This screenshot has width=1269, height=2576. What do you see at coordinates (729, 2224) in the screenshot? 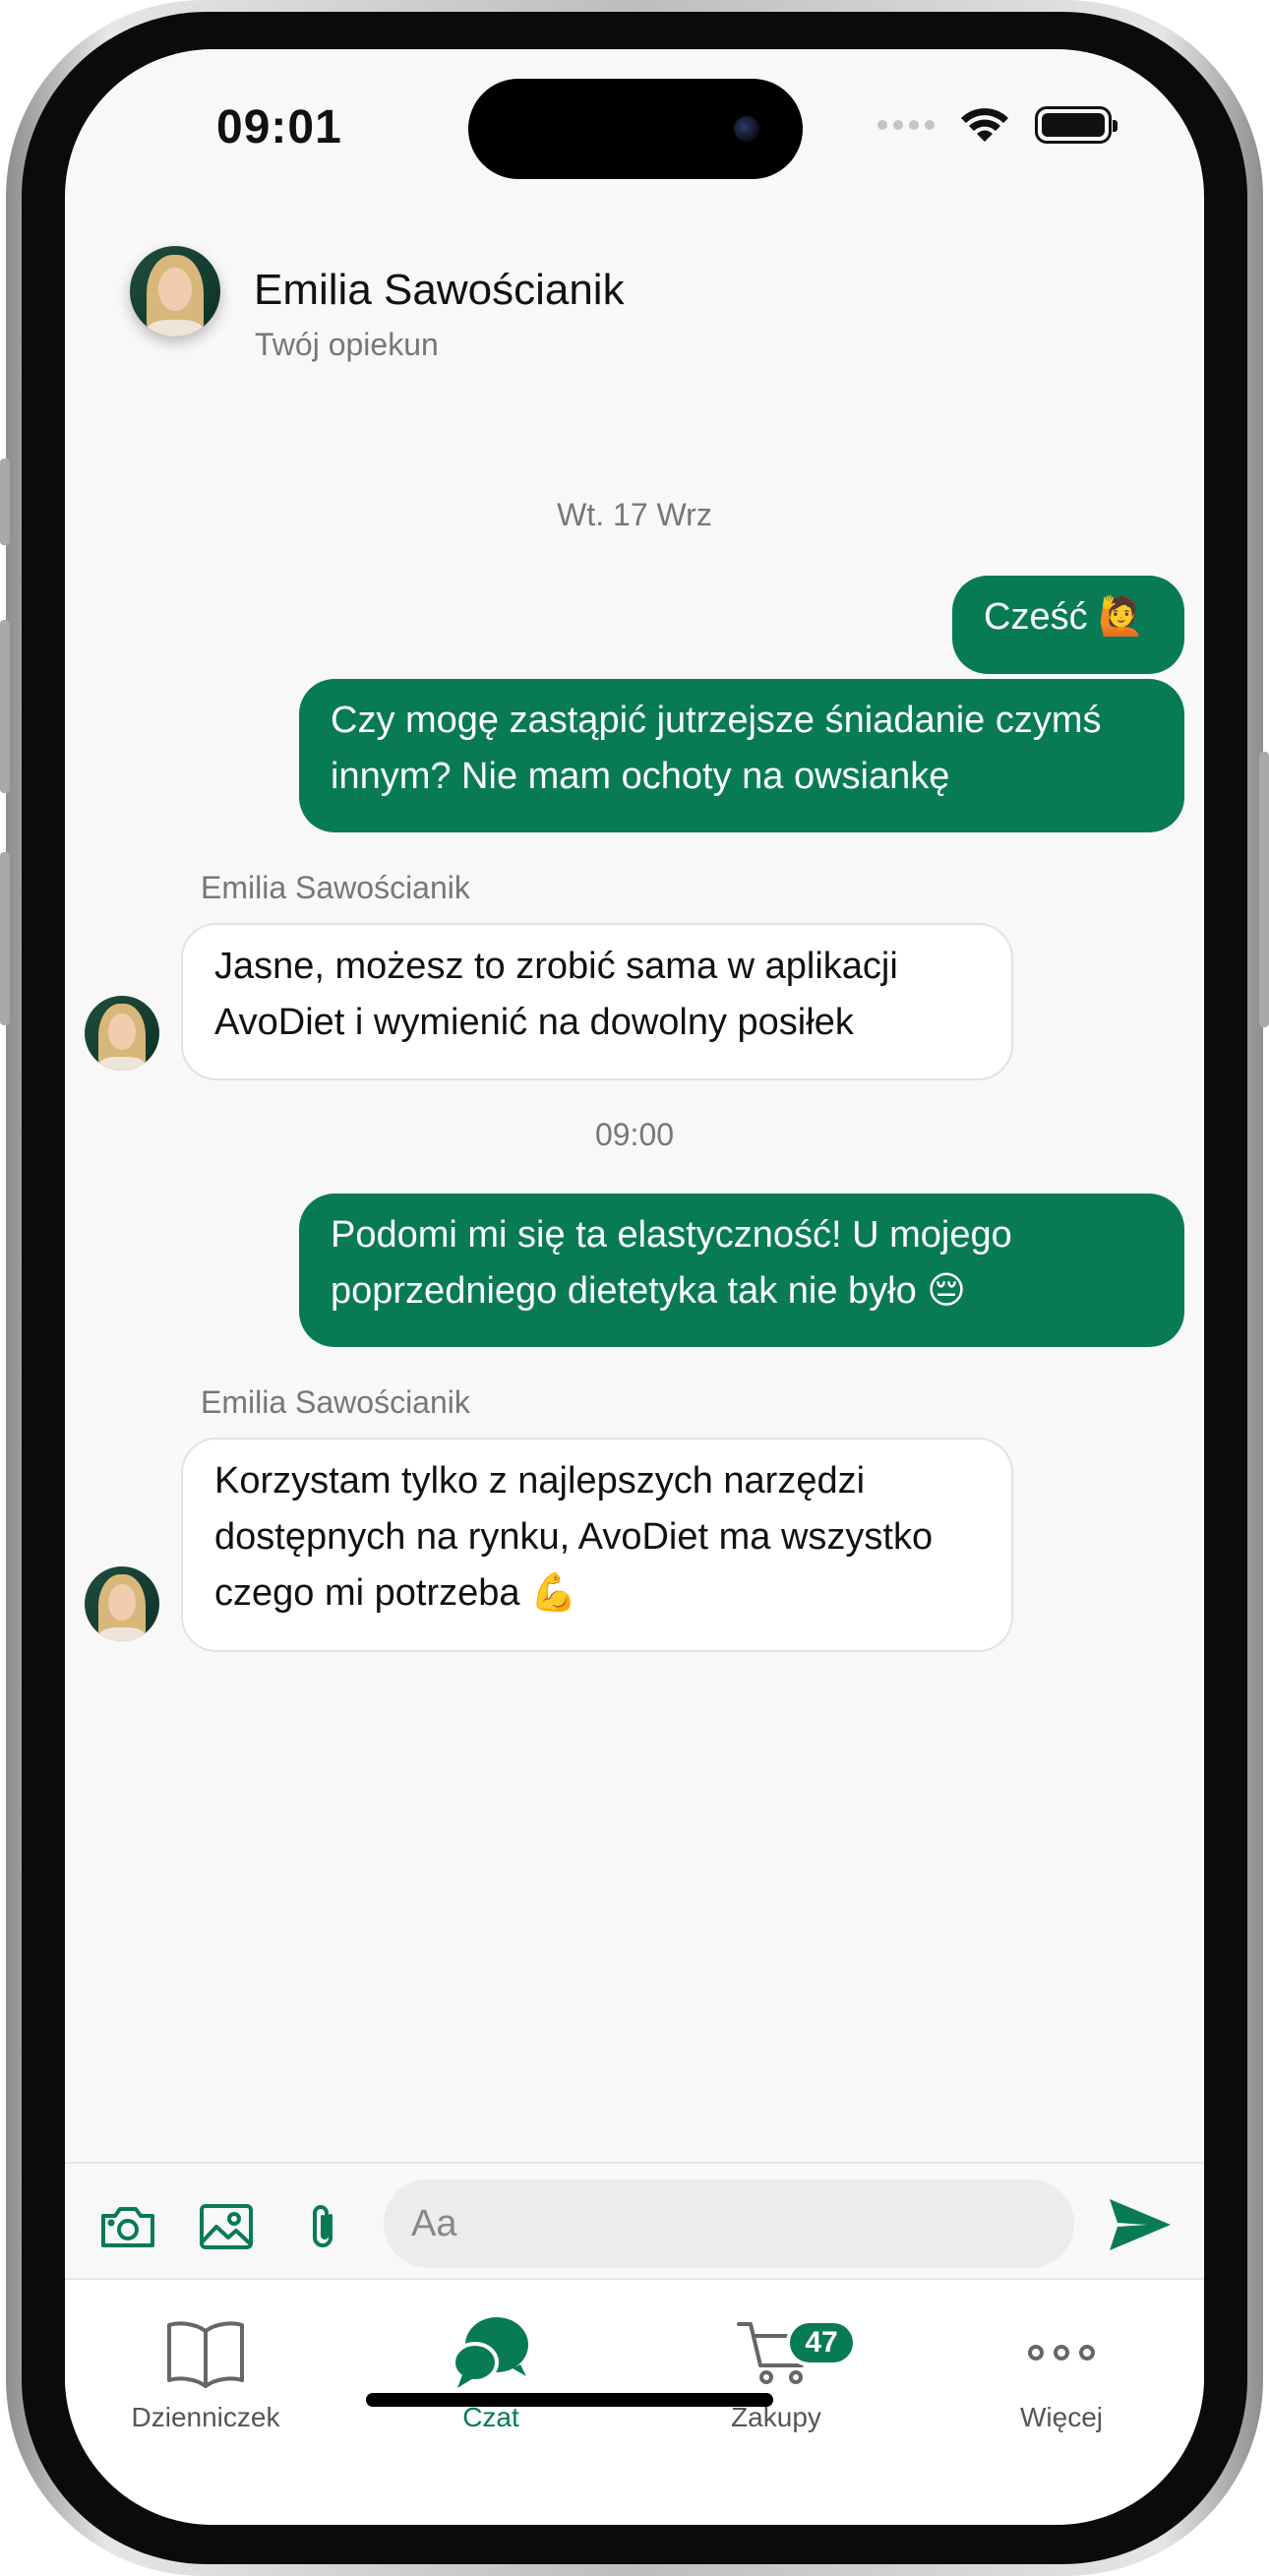
I see `message-input: Aa` at bounding box center [729, 2224].